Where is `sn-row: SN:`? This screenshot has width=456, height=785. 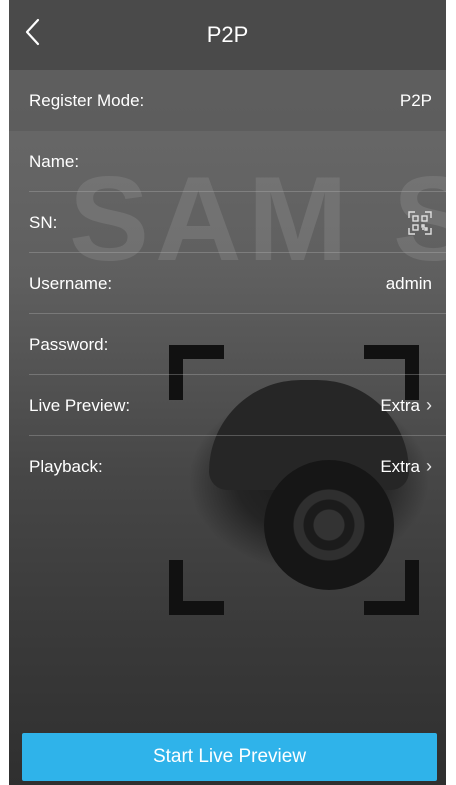
sn-row: SN: is located at coordinates (227, 222).